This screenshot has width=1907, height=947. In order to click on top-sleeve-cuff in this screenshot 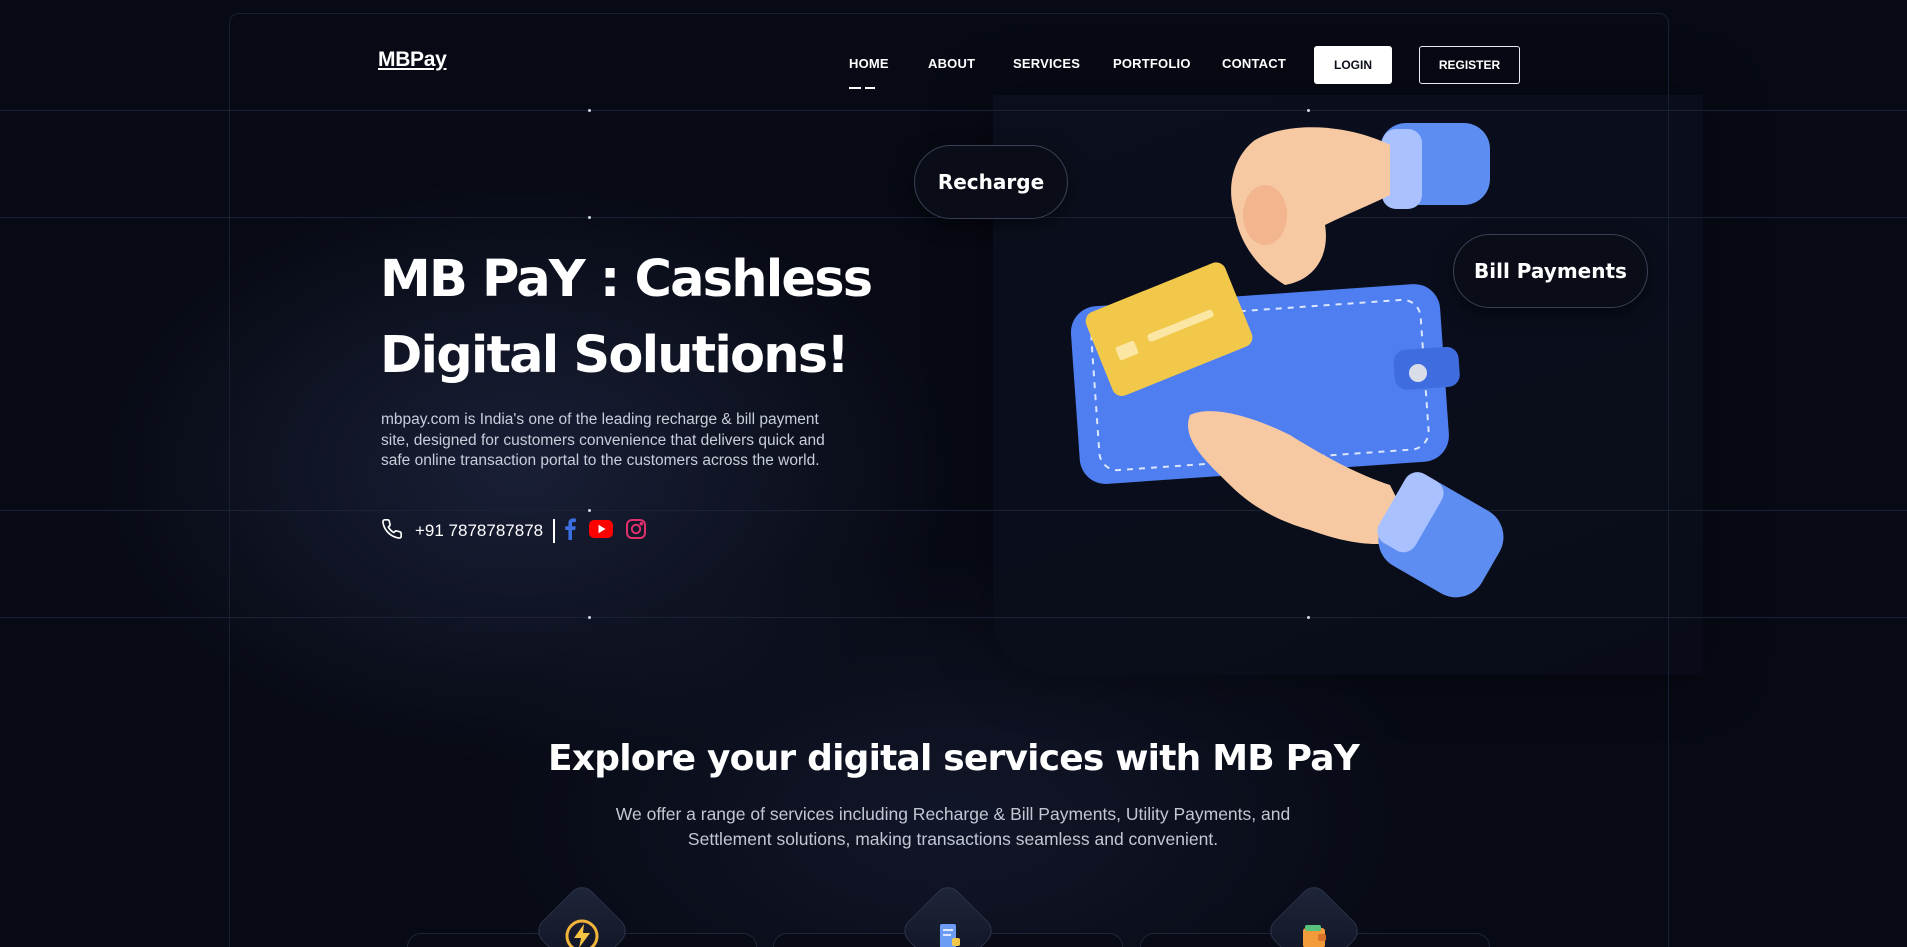, I will do `click(1435, 166)`.